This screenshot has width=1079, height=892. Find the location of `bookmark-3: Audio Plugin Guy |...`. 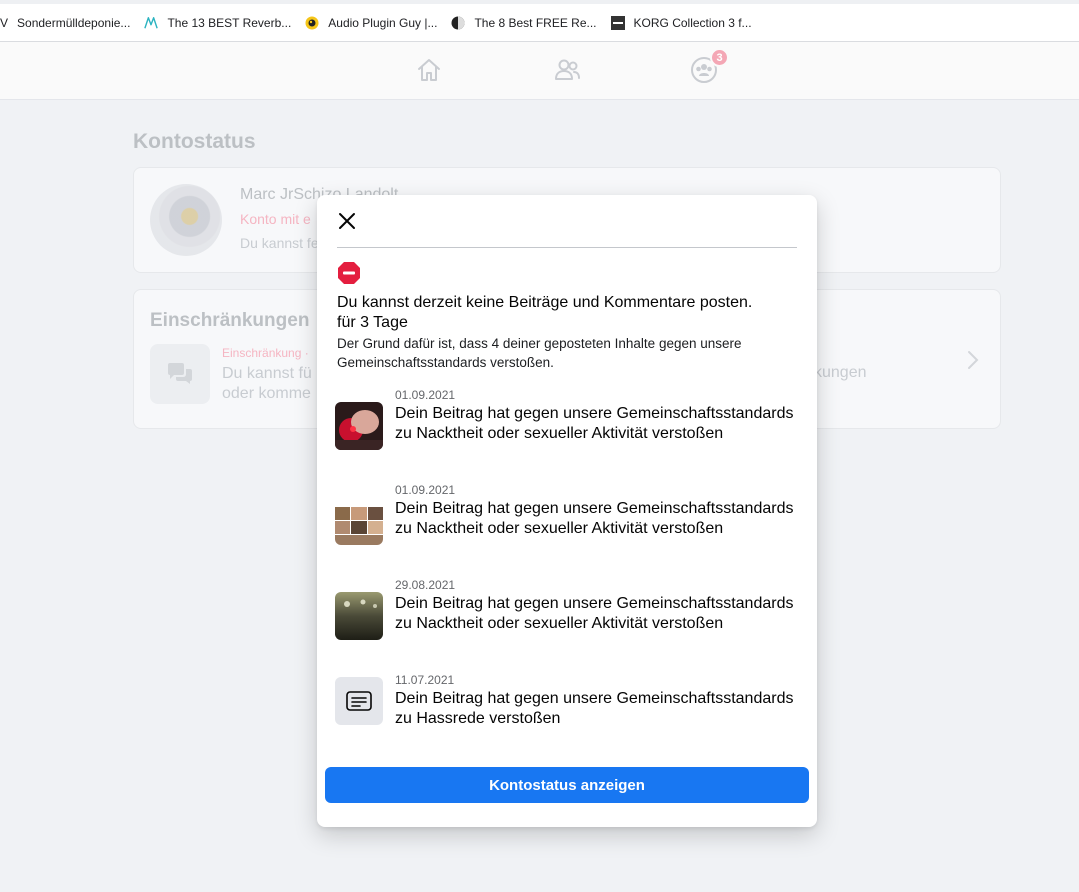

bookmark-3: Audio Plugin Guy |... is located at coordinates (371, 22).